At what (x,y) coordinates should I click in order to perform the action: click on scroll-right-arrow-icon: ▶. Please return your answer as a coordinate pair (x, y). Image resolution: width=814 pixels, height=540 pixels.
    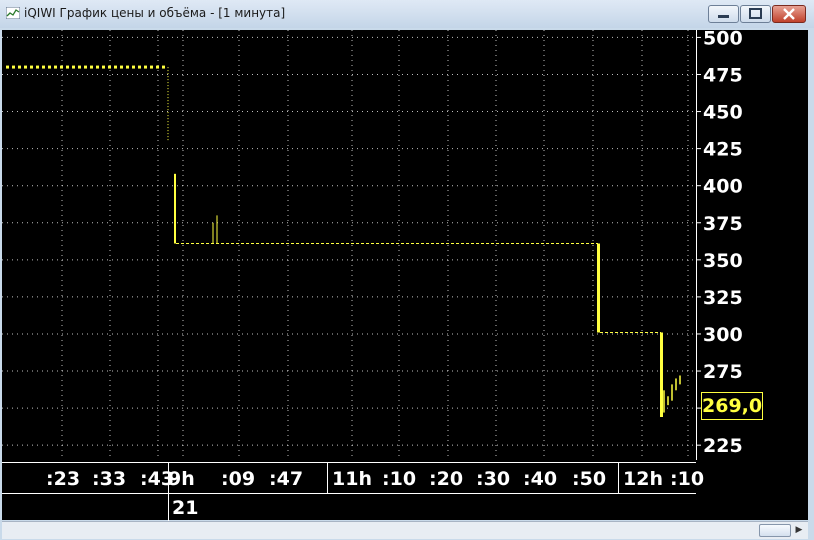
    Looking at the image, I should click on (799, 530).